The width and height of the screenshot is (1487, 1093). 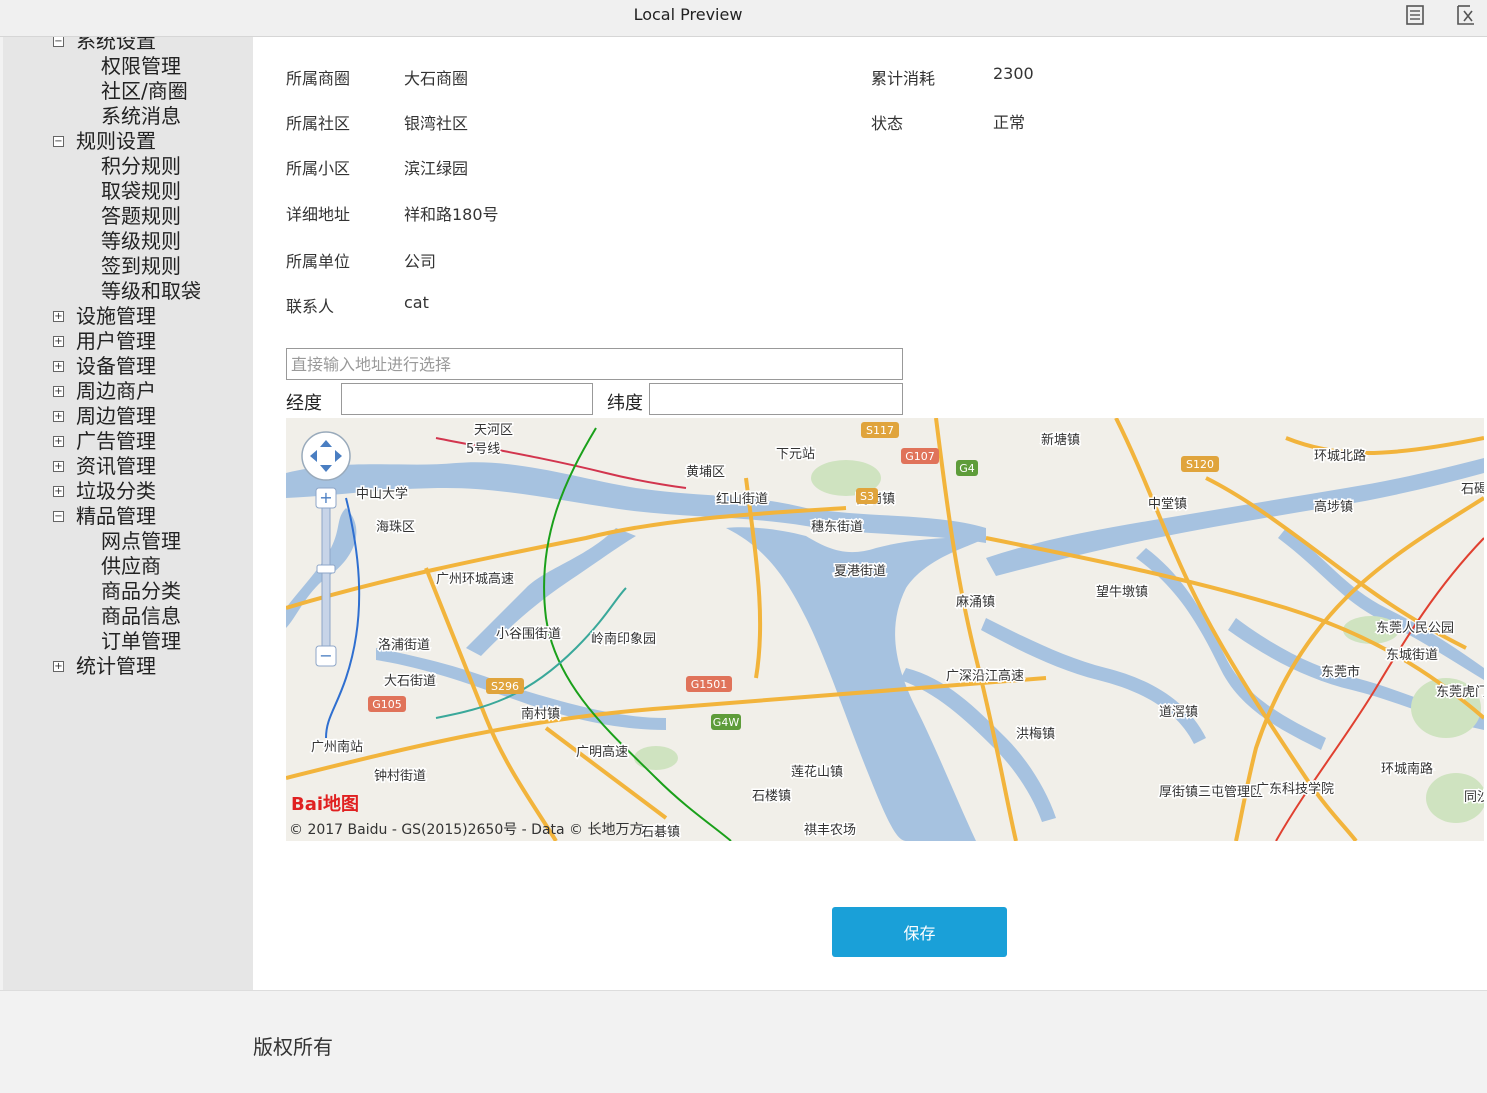 I want to click on longitude-input, so click(x=467, y=399).